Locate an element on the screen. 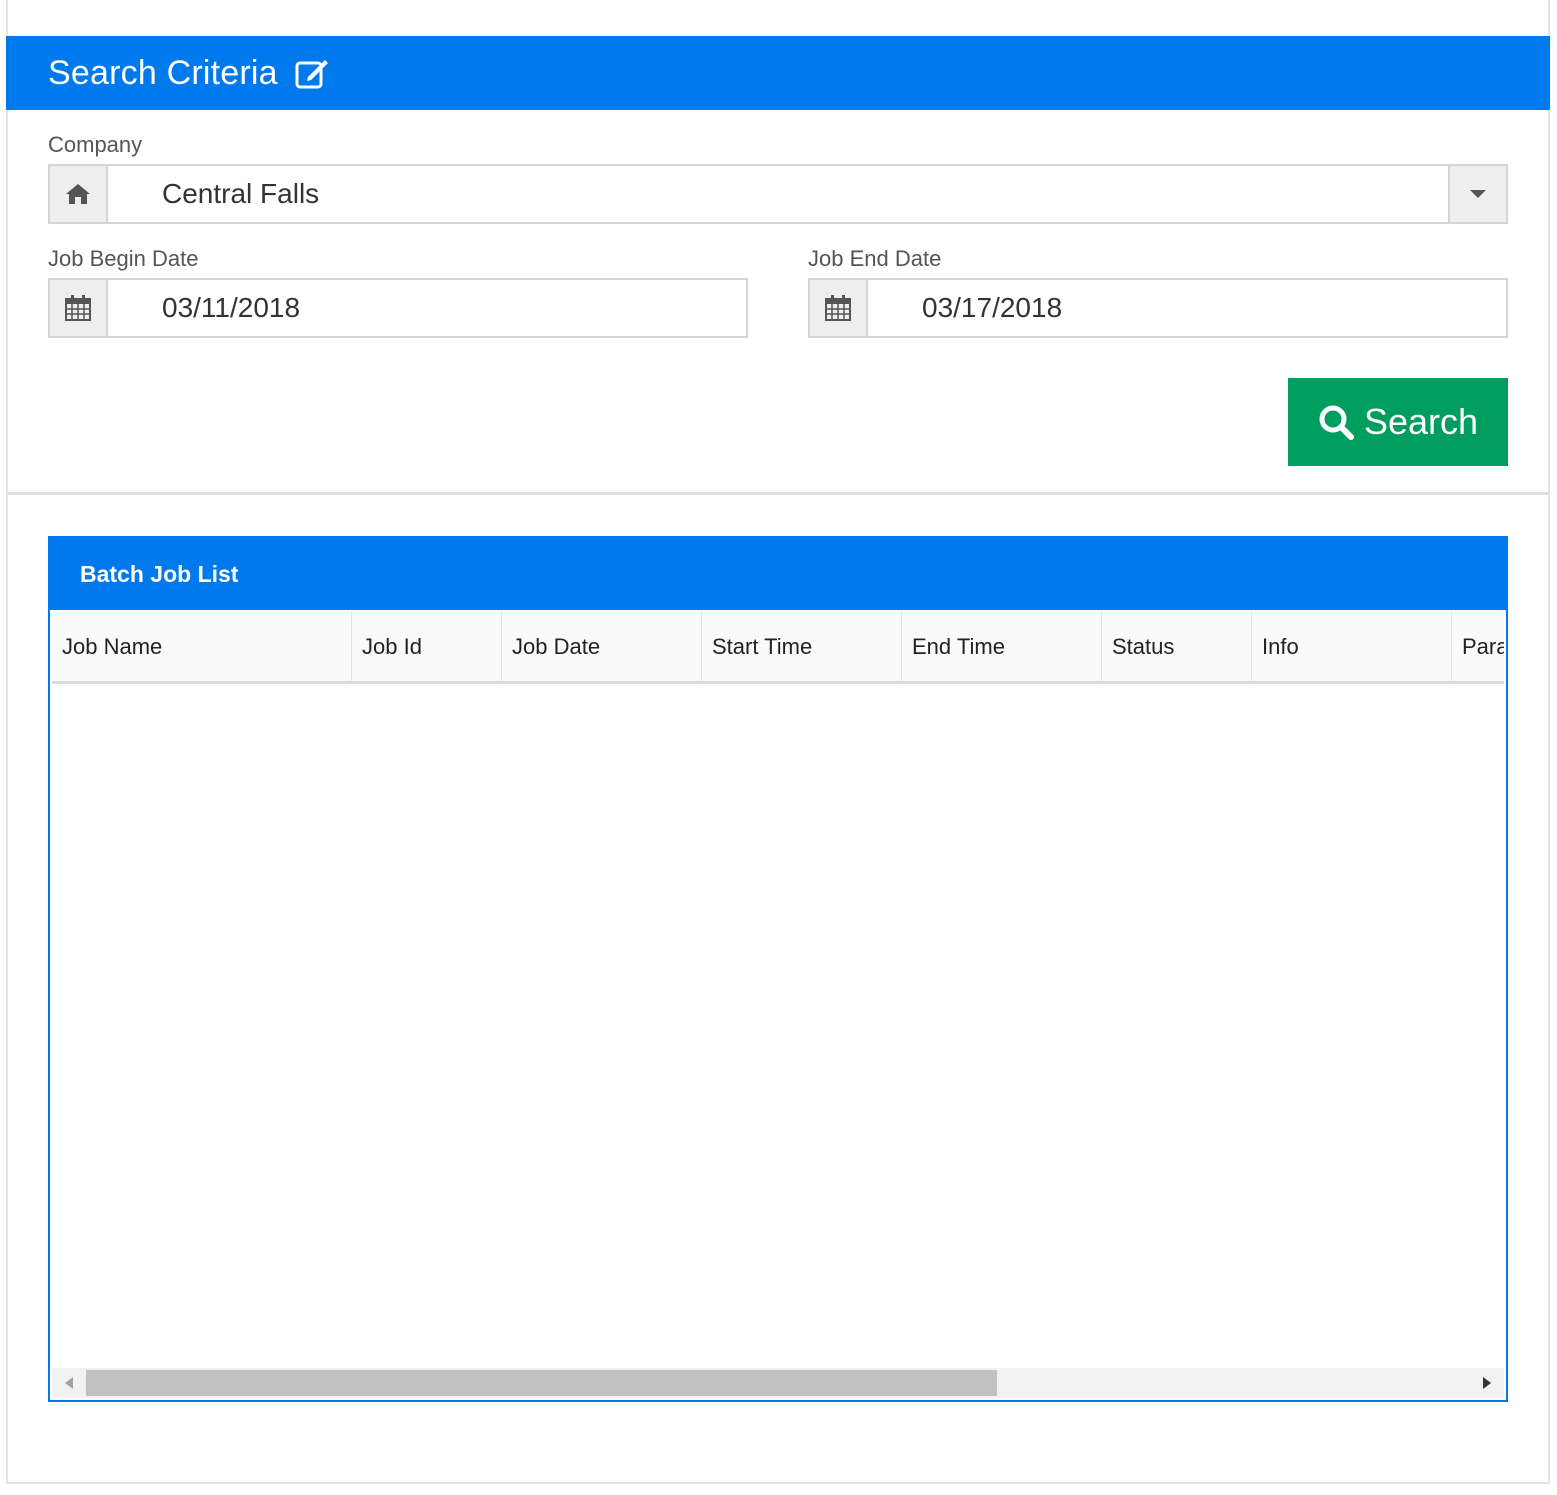 The image size is (1557, 1495). chevron-down-icon is located at coordinates (1477, 194).